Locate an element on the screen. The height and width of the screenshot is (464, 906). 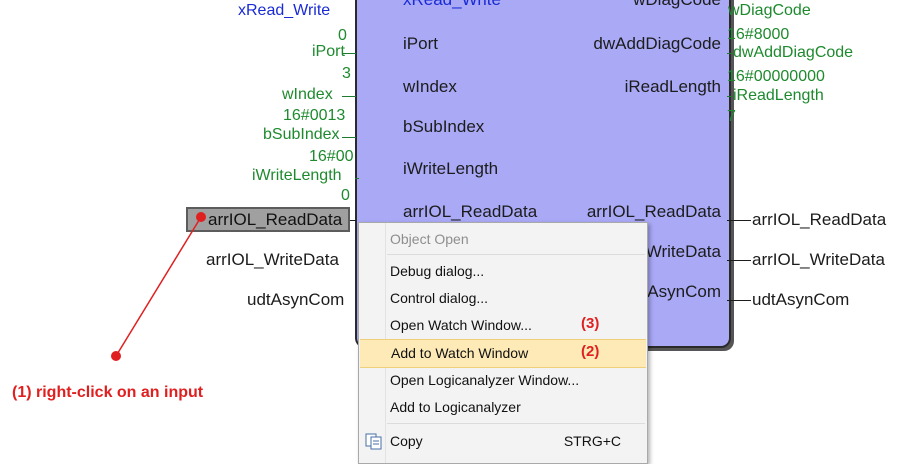
copy-icon is located at coordinates (373, 441).